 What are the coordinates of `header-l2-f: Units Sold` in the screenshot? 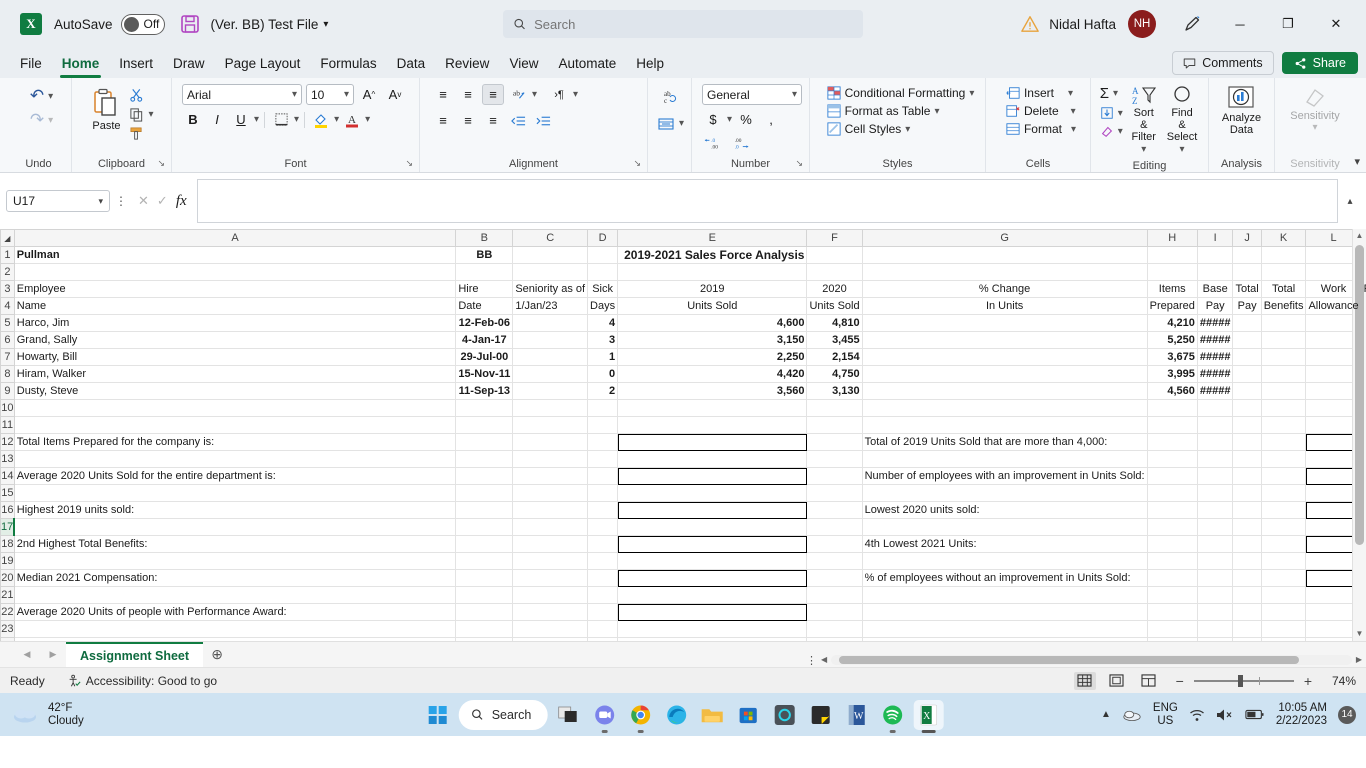 It's located at (834, 306).